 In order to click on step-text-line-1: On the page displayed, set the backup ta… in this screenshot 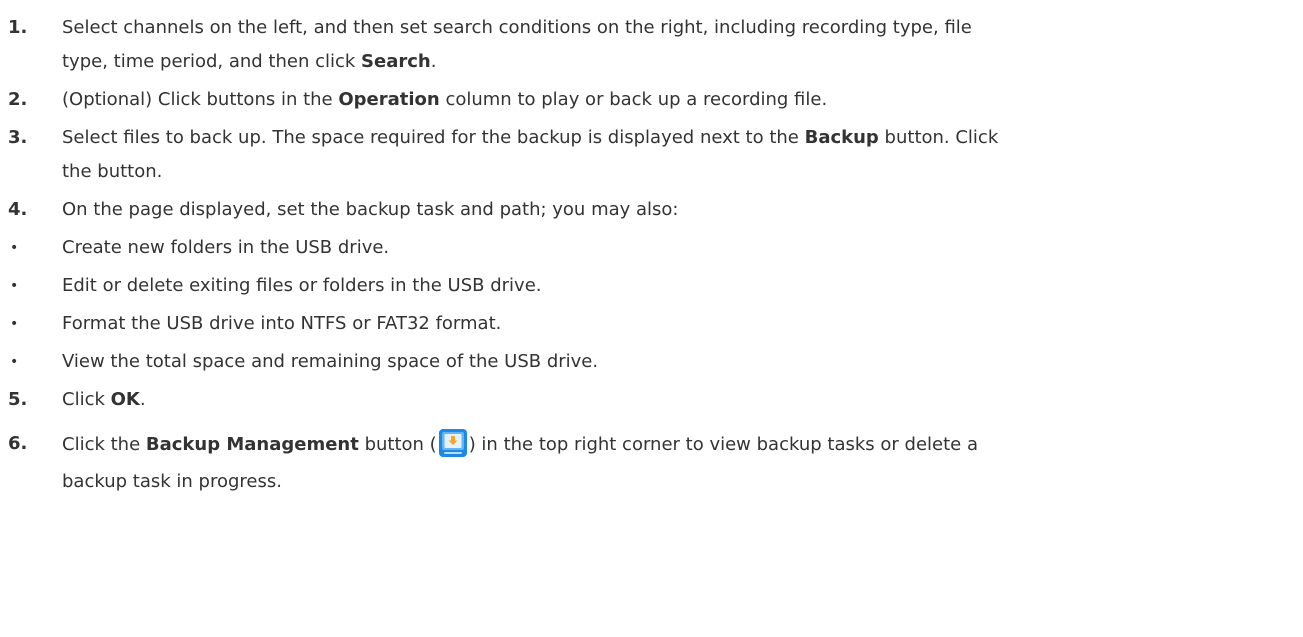, I will do `click(678, 210)`.